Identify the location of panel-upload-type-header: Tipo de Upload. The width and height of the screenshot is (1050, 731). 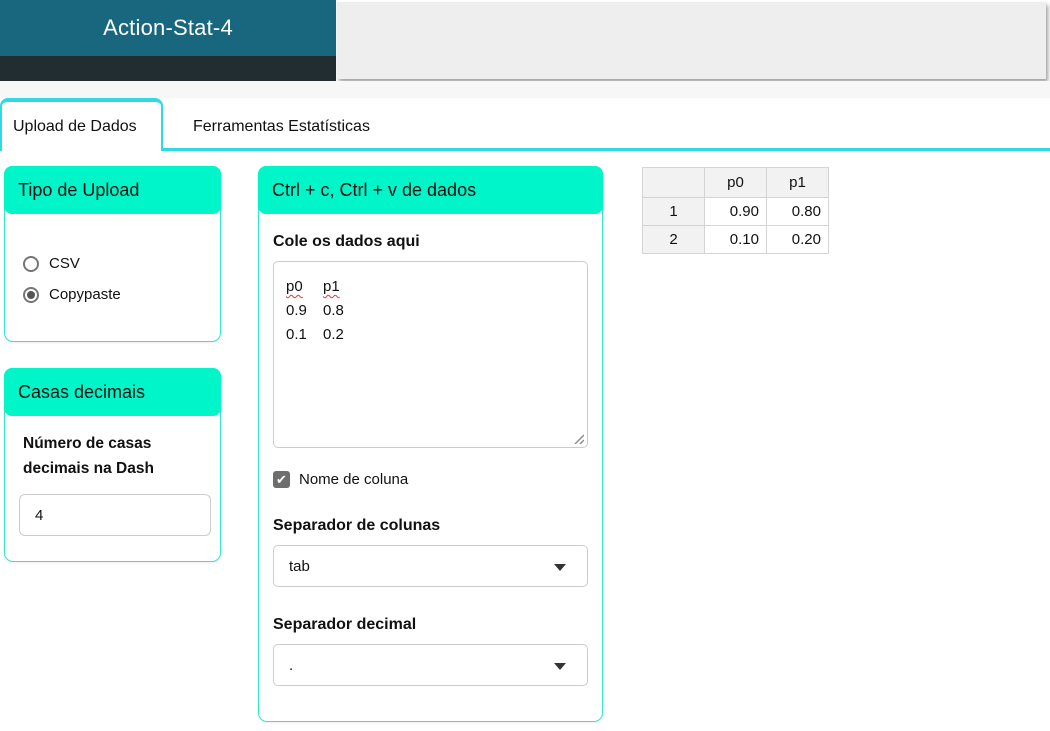
(112, 190).